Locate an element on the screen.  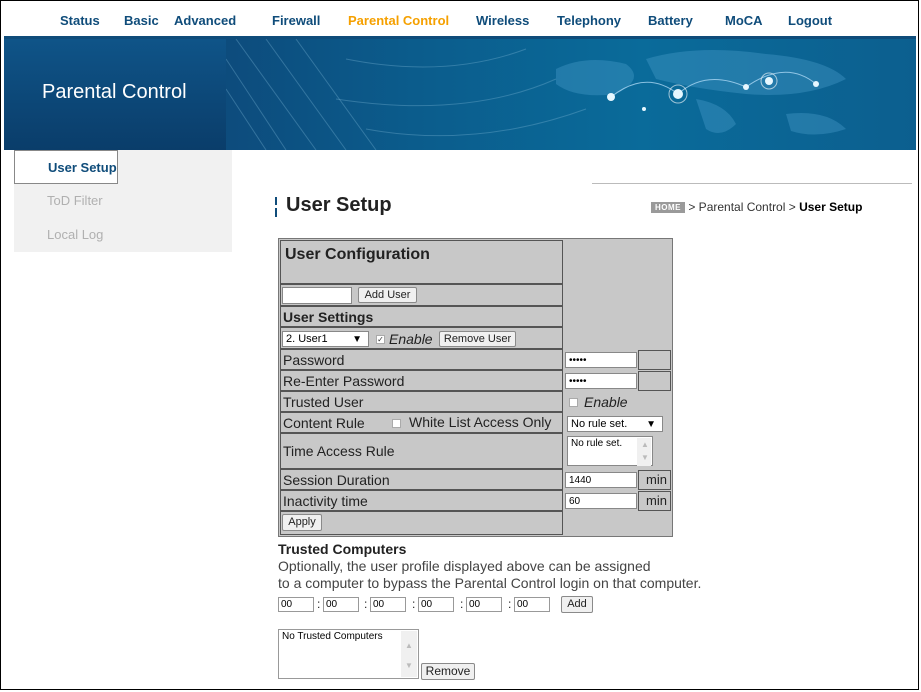
session-duration-input is located at coordinates (601, 480).